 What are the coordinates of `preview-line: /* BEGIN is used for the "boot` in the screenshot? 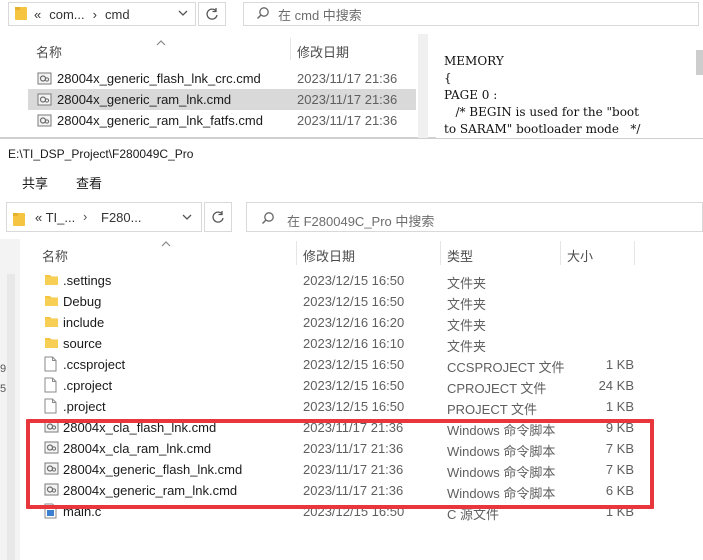 It's located at (541, 112).